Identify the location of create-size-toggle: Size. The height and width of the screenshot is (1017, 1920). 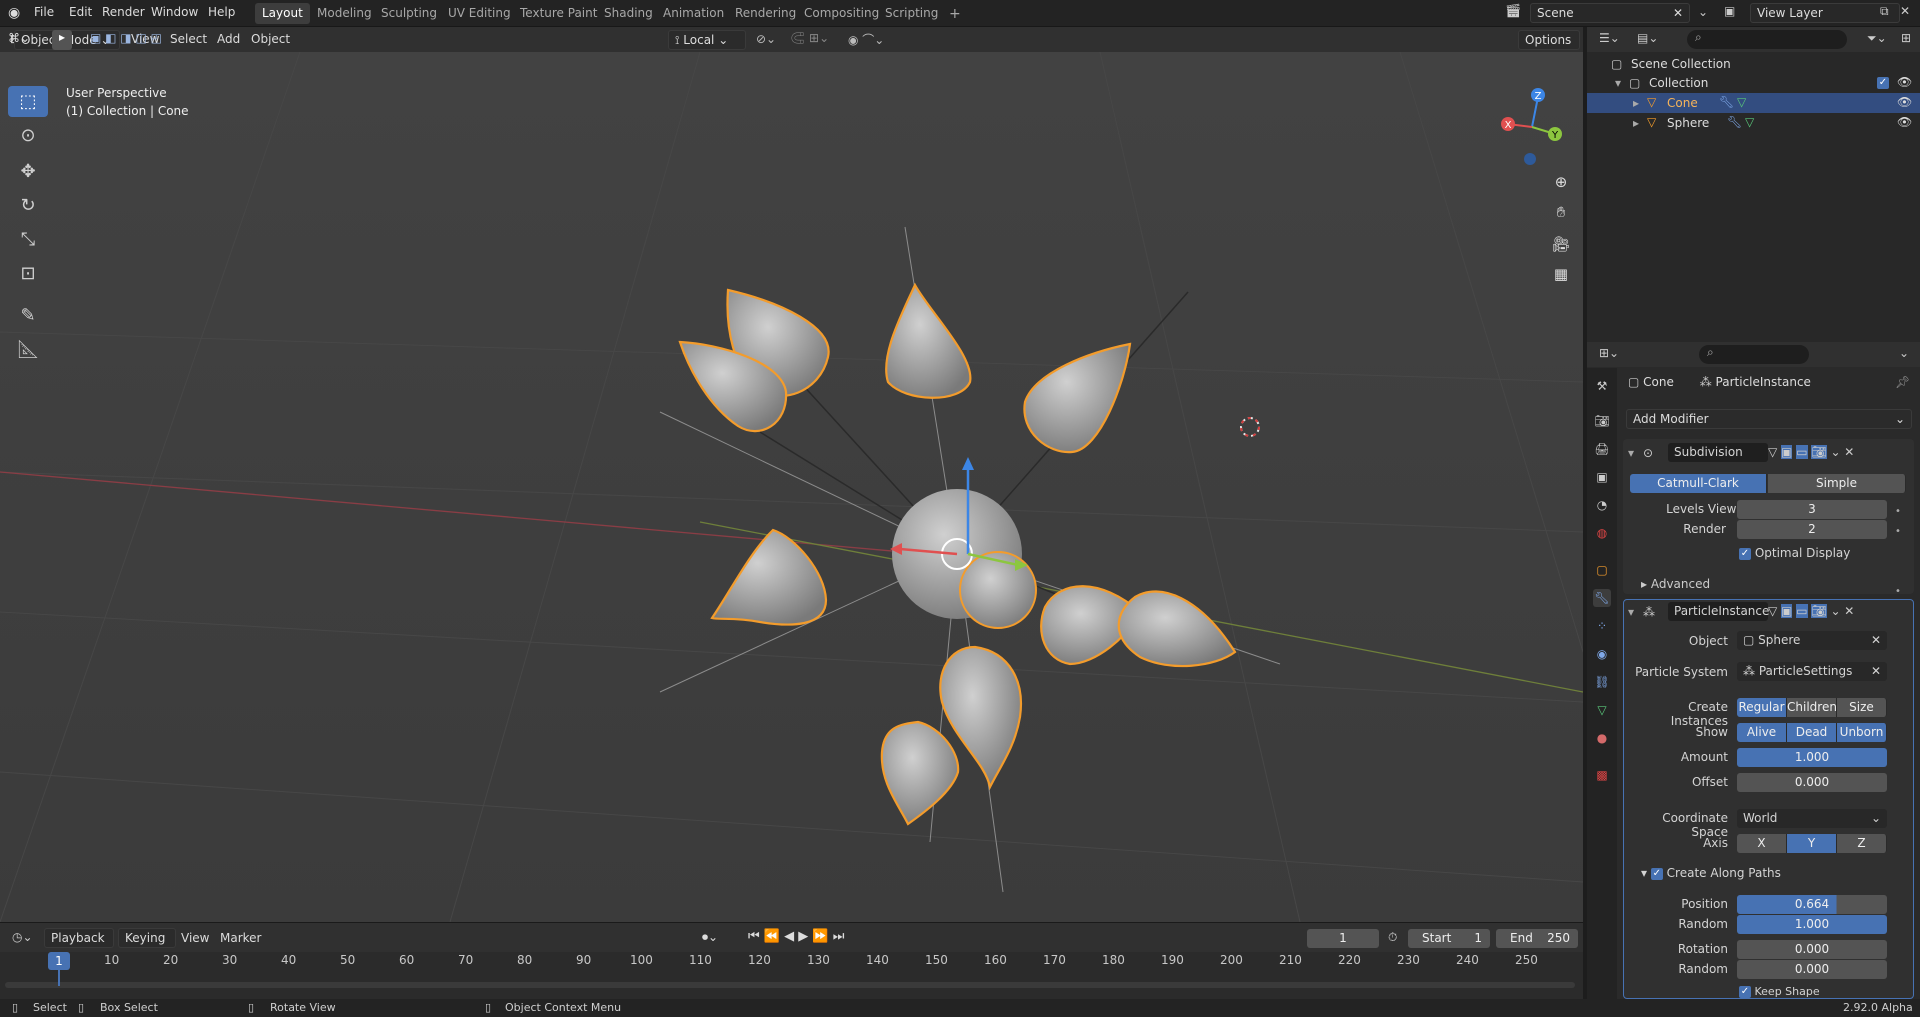
(1862, 707).